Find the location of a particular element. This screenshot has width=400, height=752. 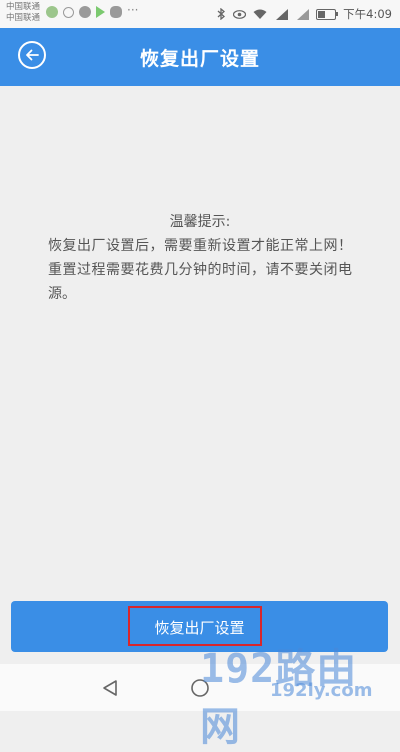

battery-fill is located at coordinates (322, 14).